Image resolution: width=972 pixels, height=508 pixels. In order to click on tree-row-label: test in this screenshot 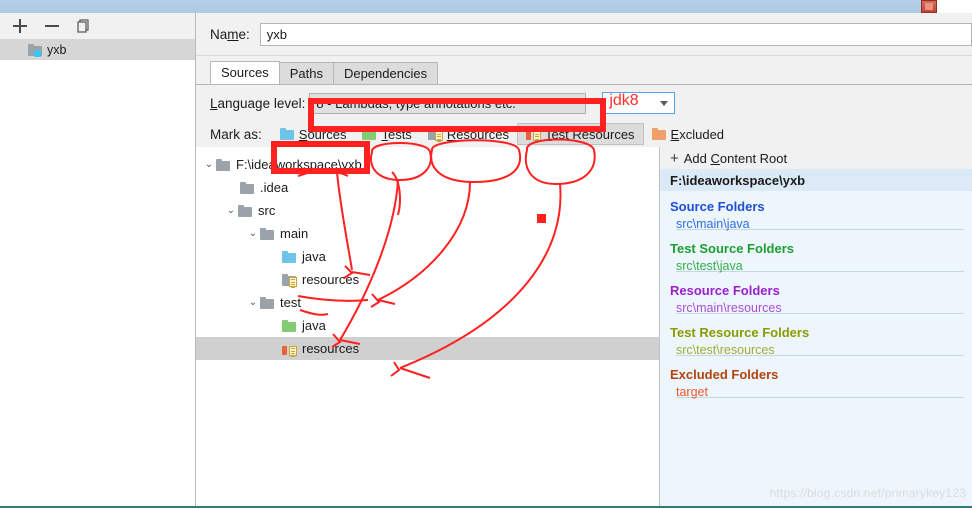, I will do `click(290, 302)`.